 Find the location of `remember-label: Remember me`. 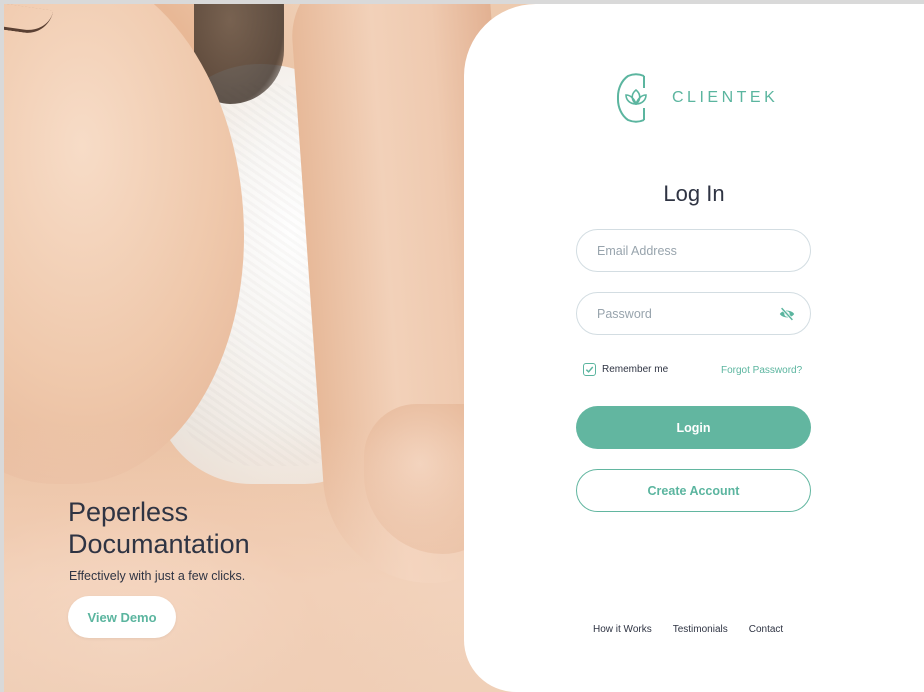

remember-label: Remember me is located at coordinates (635, 369).